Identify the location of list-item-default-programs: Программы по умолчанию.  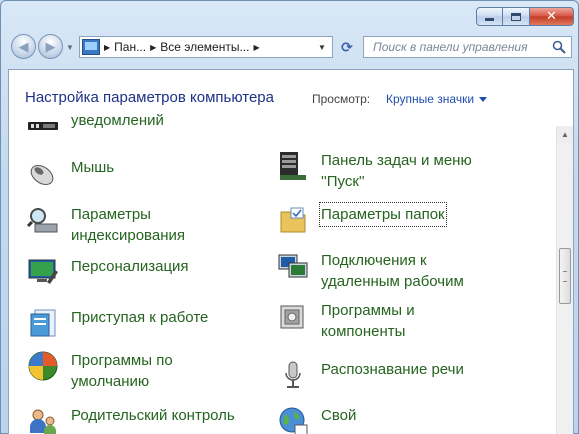
(127, 371).